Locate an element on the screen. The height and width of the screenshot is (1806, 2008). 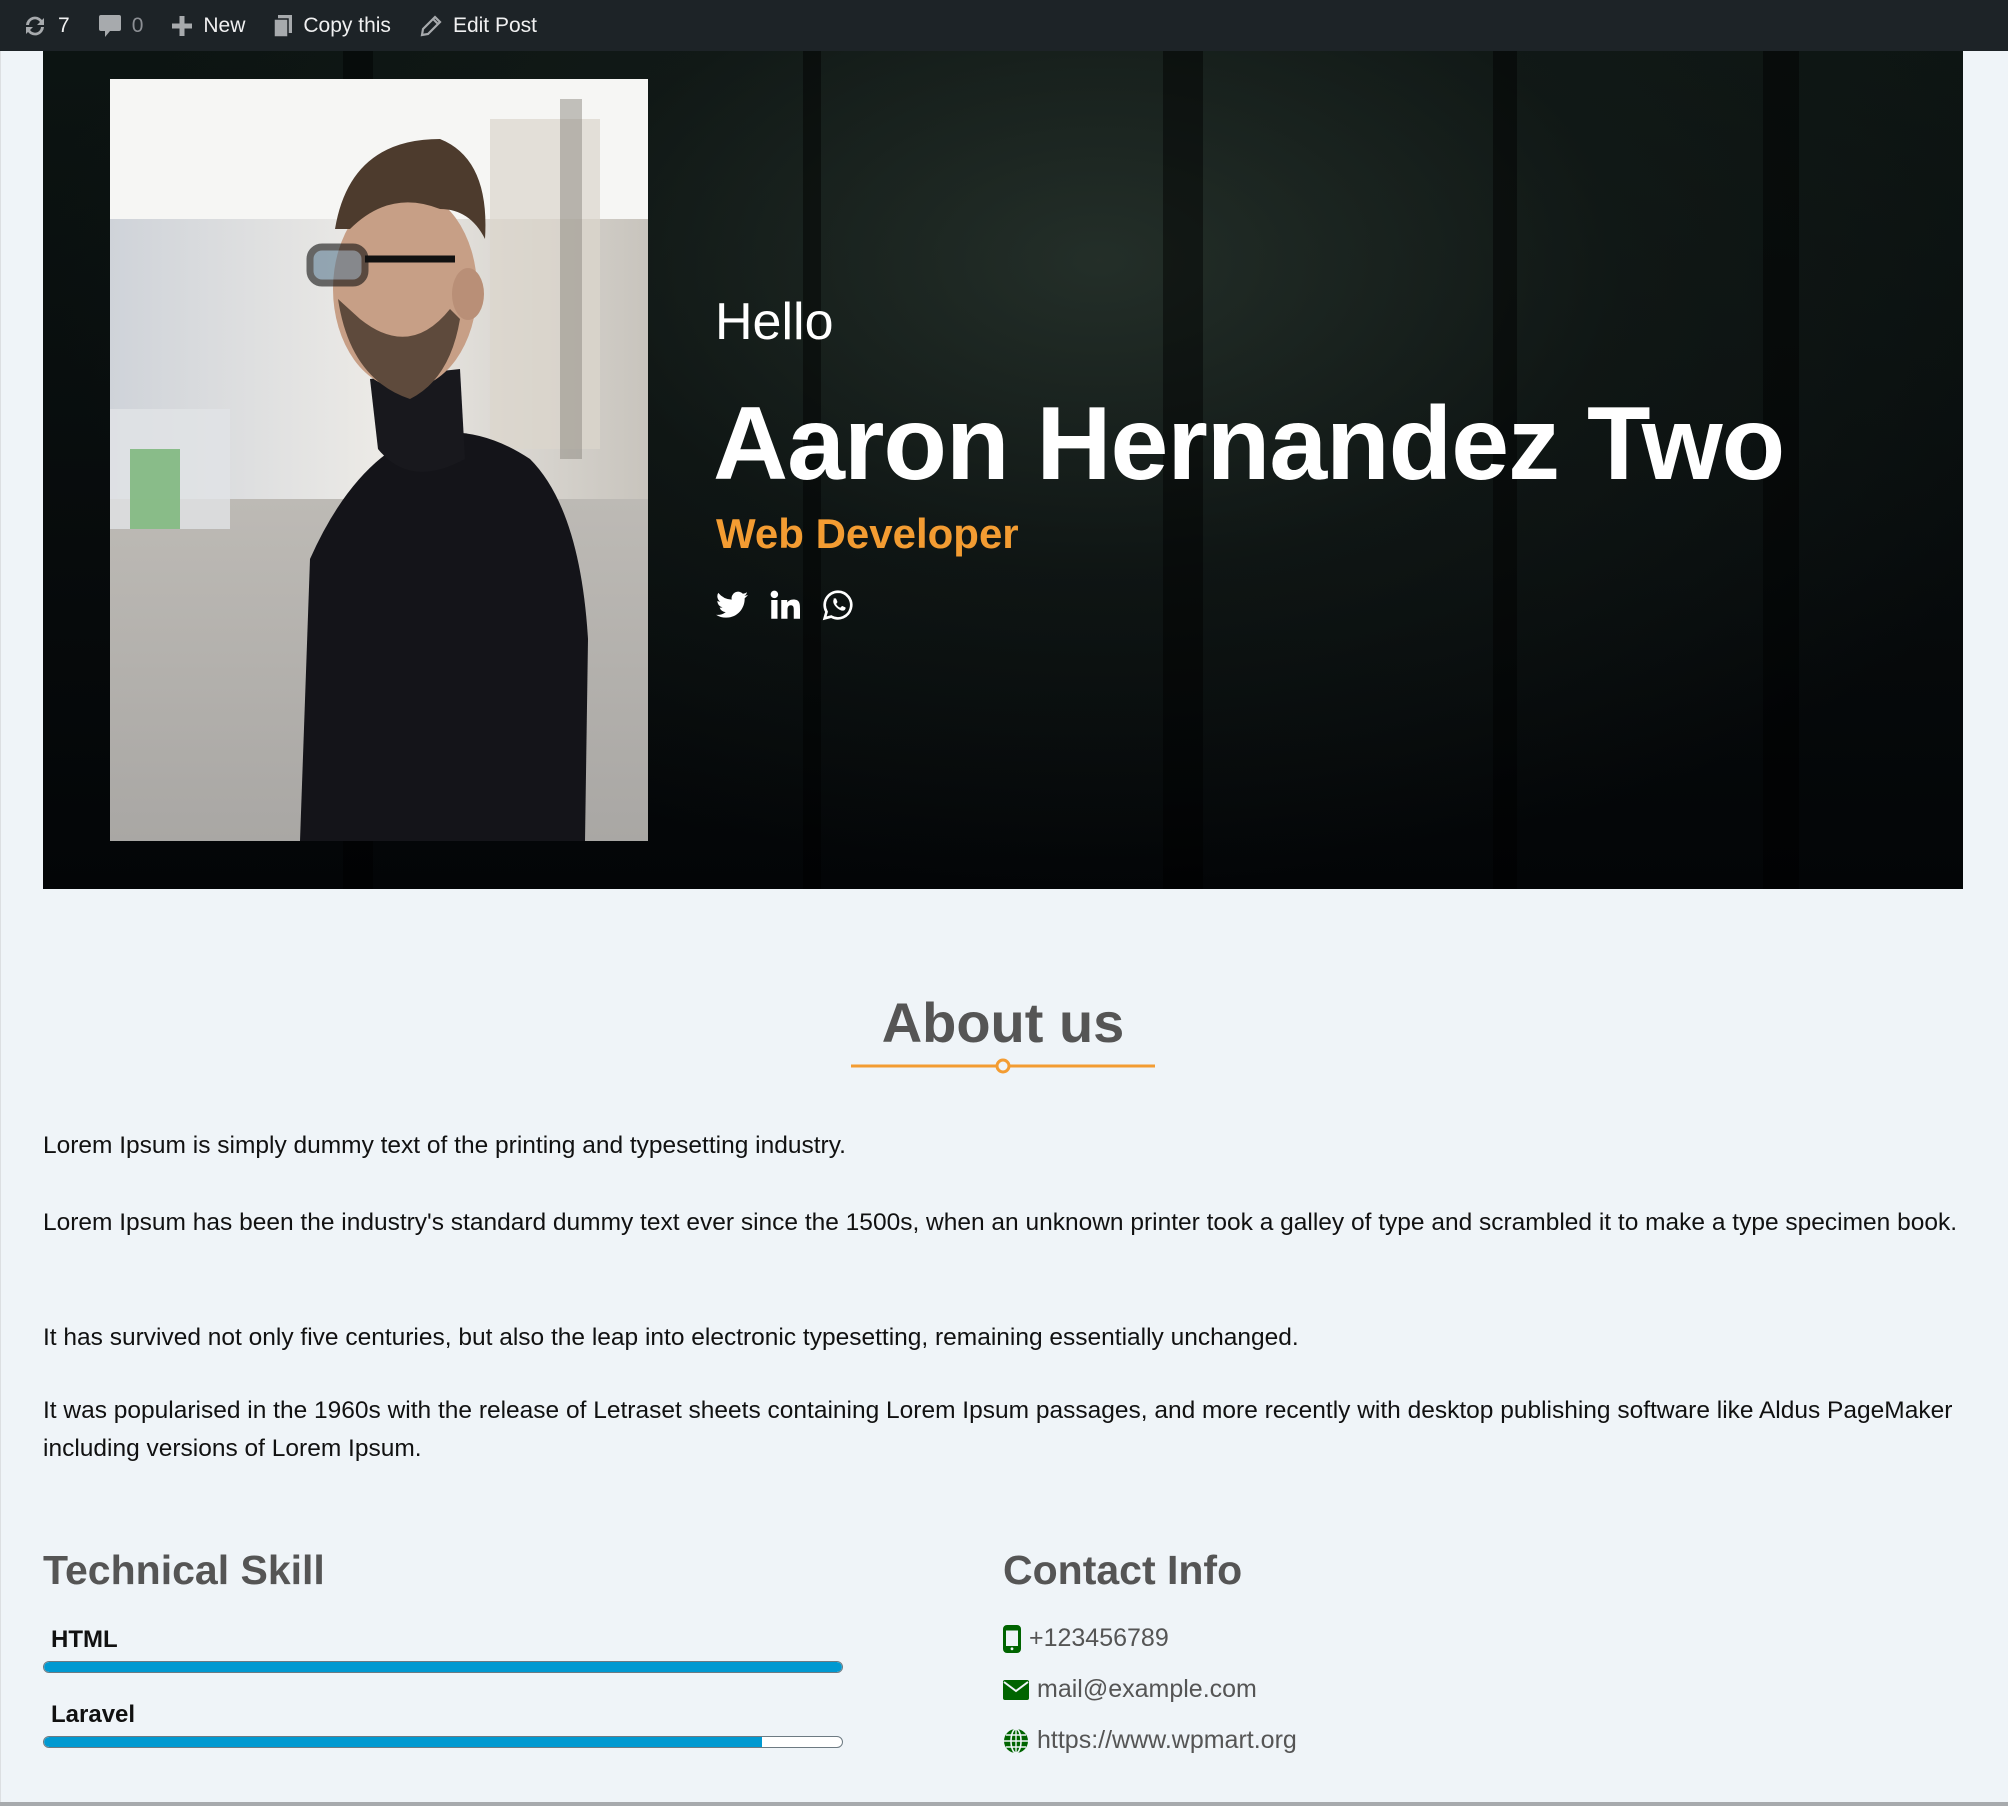
edit-post-label: Edit Post is located at coordinates (494, 25).